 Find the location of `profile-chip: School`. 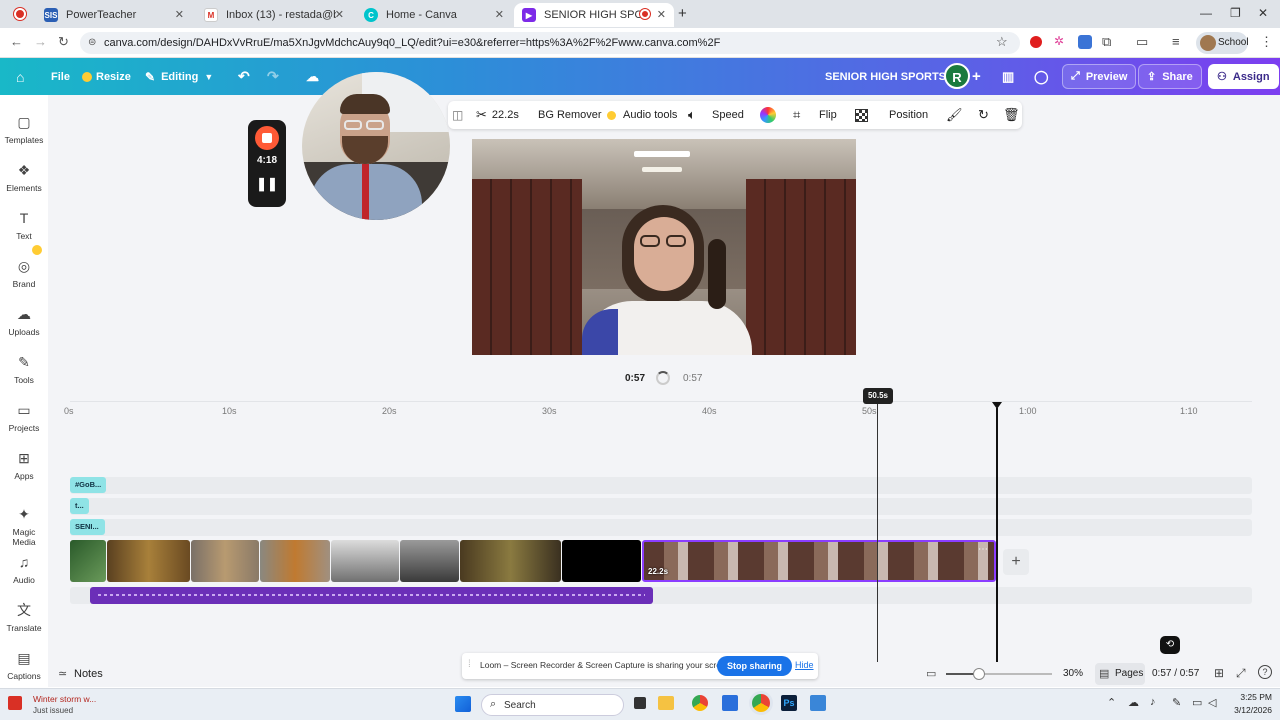

profile-chip: School is located at coordinates (1222, 43).